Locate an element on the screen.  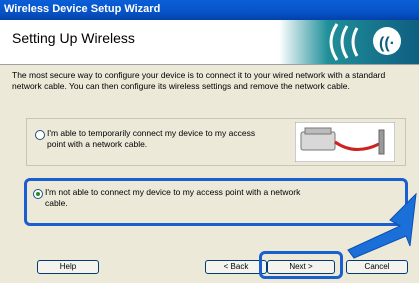
radio-no-cable is located at coordinates (38, 194).